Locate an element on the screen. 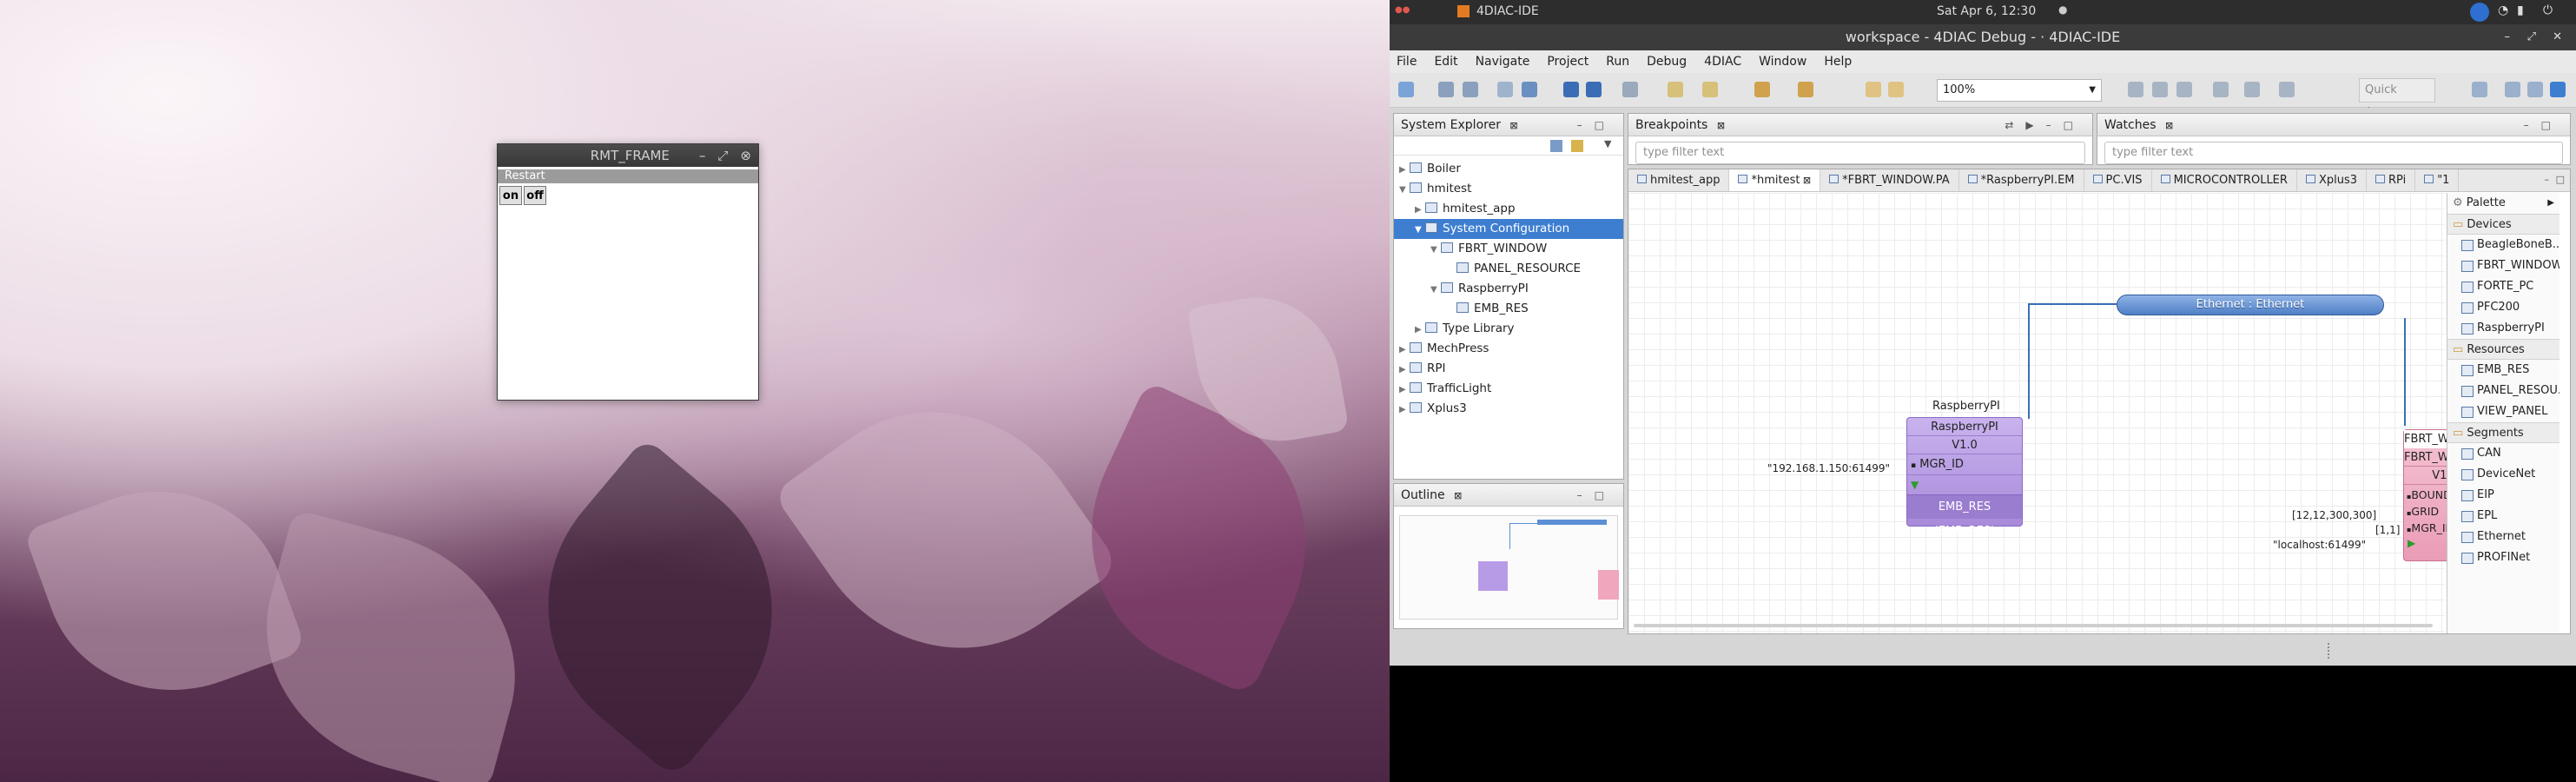 The image size is (2576, 782). menu-edit: Edit is located at coordinates (1446, 62).